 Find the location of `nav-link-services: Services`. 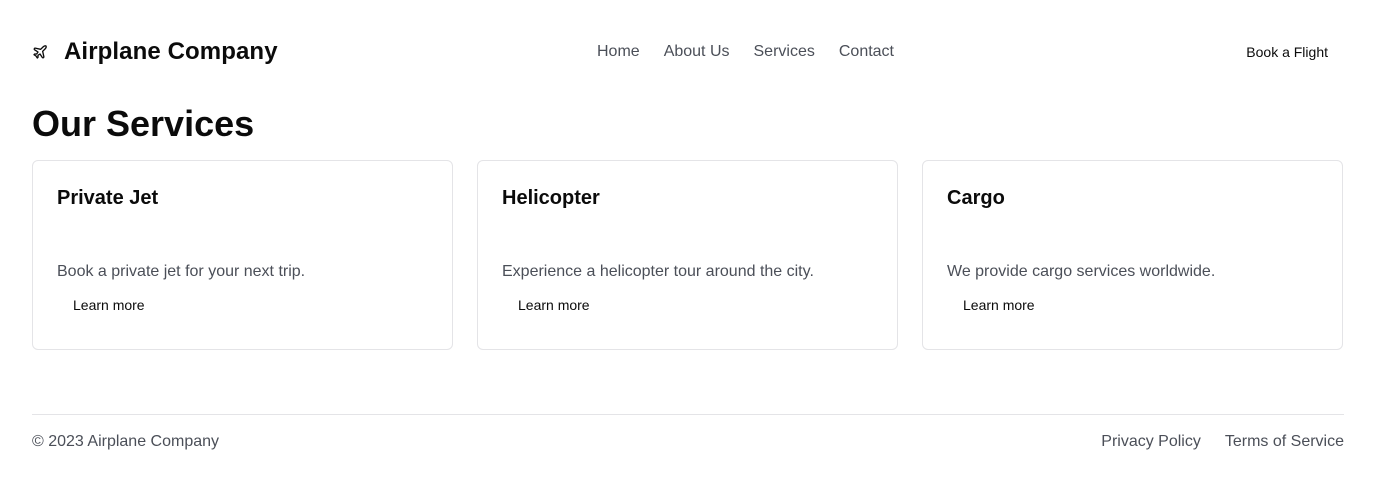

nav-link-services: Services is located at coordinates (784, 52).